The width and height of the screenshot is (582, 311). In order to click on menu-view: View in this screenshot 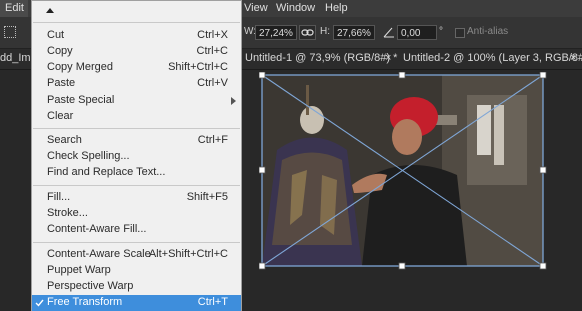, I will do `click(256, 8)`.